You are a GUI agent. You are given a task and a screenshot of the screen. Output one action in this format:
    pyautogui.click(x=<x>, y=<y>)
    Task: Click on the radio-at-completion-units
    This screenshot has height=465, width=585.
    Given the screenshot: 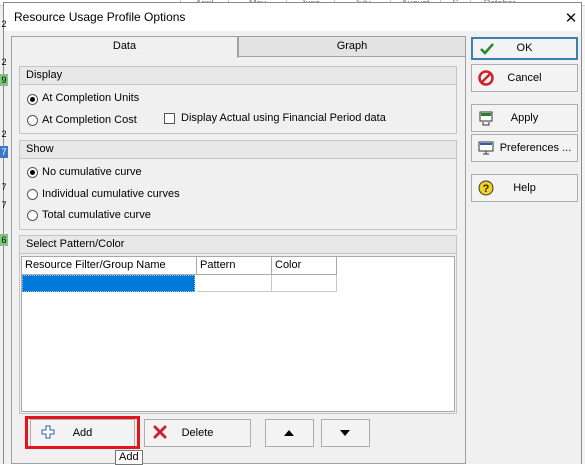 What is the action you would take?
    pyautogui.click(x=32, y=99)
    